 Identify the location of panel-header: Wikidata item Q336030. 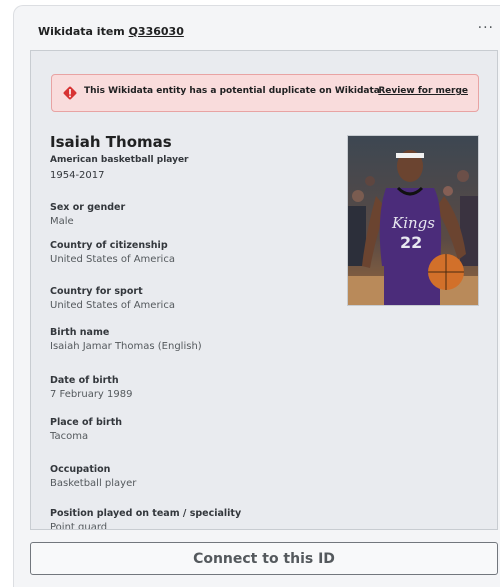
(111, 34).